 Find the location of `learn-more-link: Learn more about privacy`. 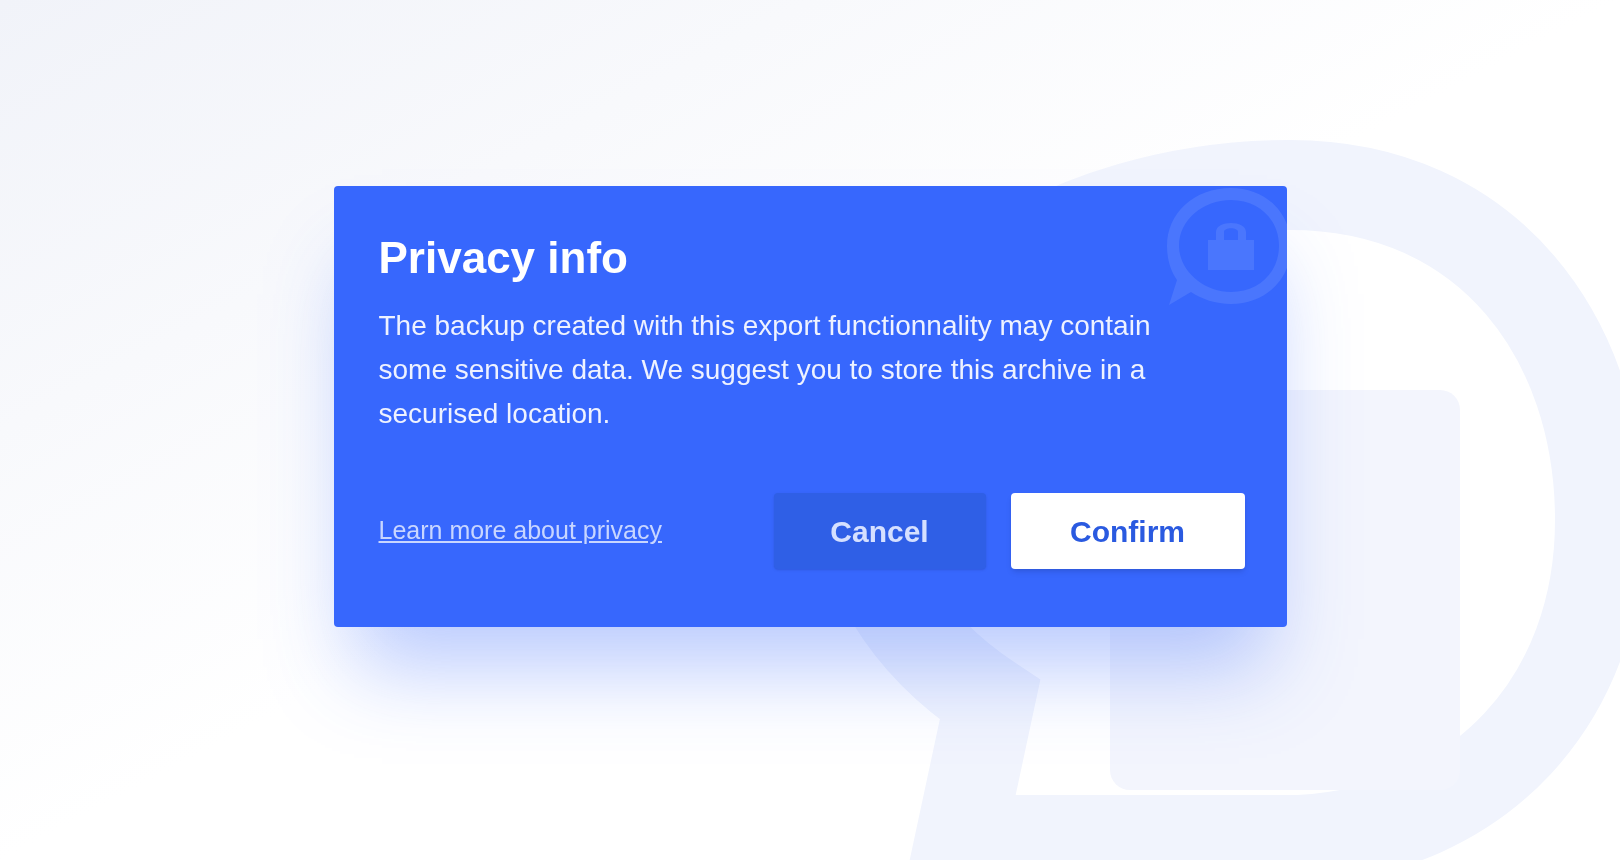

learn-more-link: Learn more about privacy is located at coordinates (520, 531).